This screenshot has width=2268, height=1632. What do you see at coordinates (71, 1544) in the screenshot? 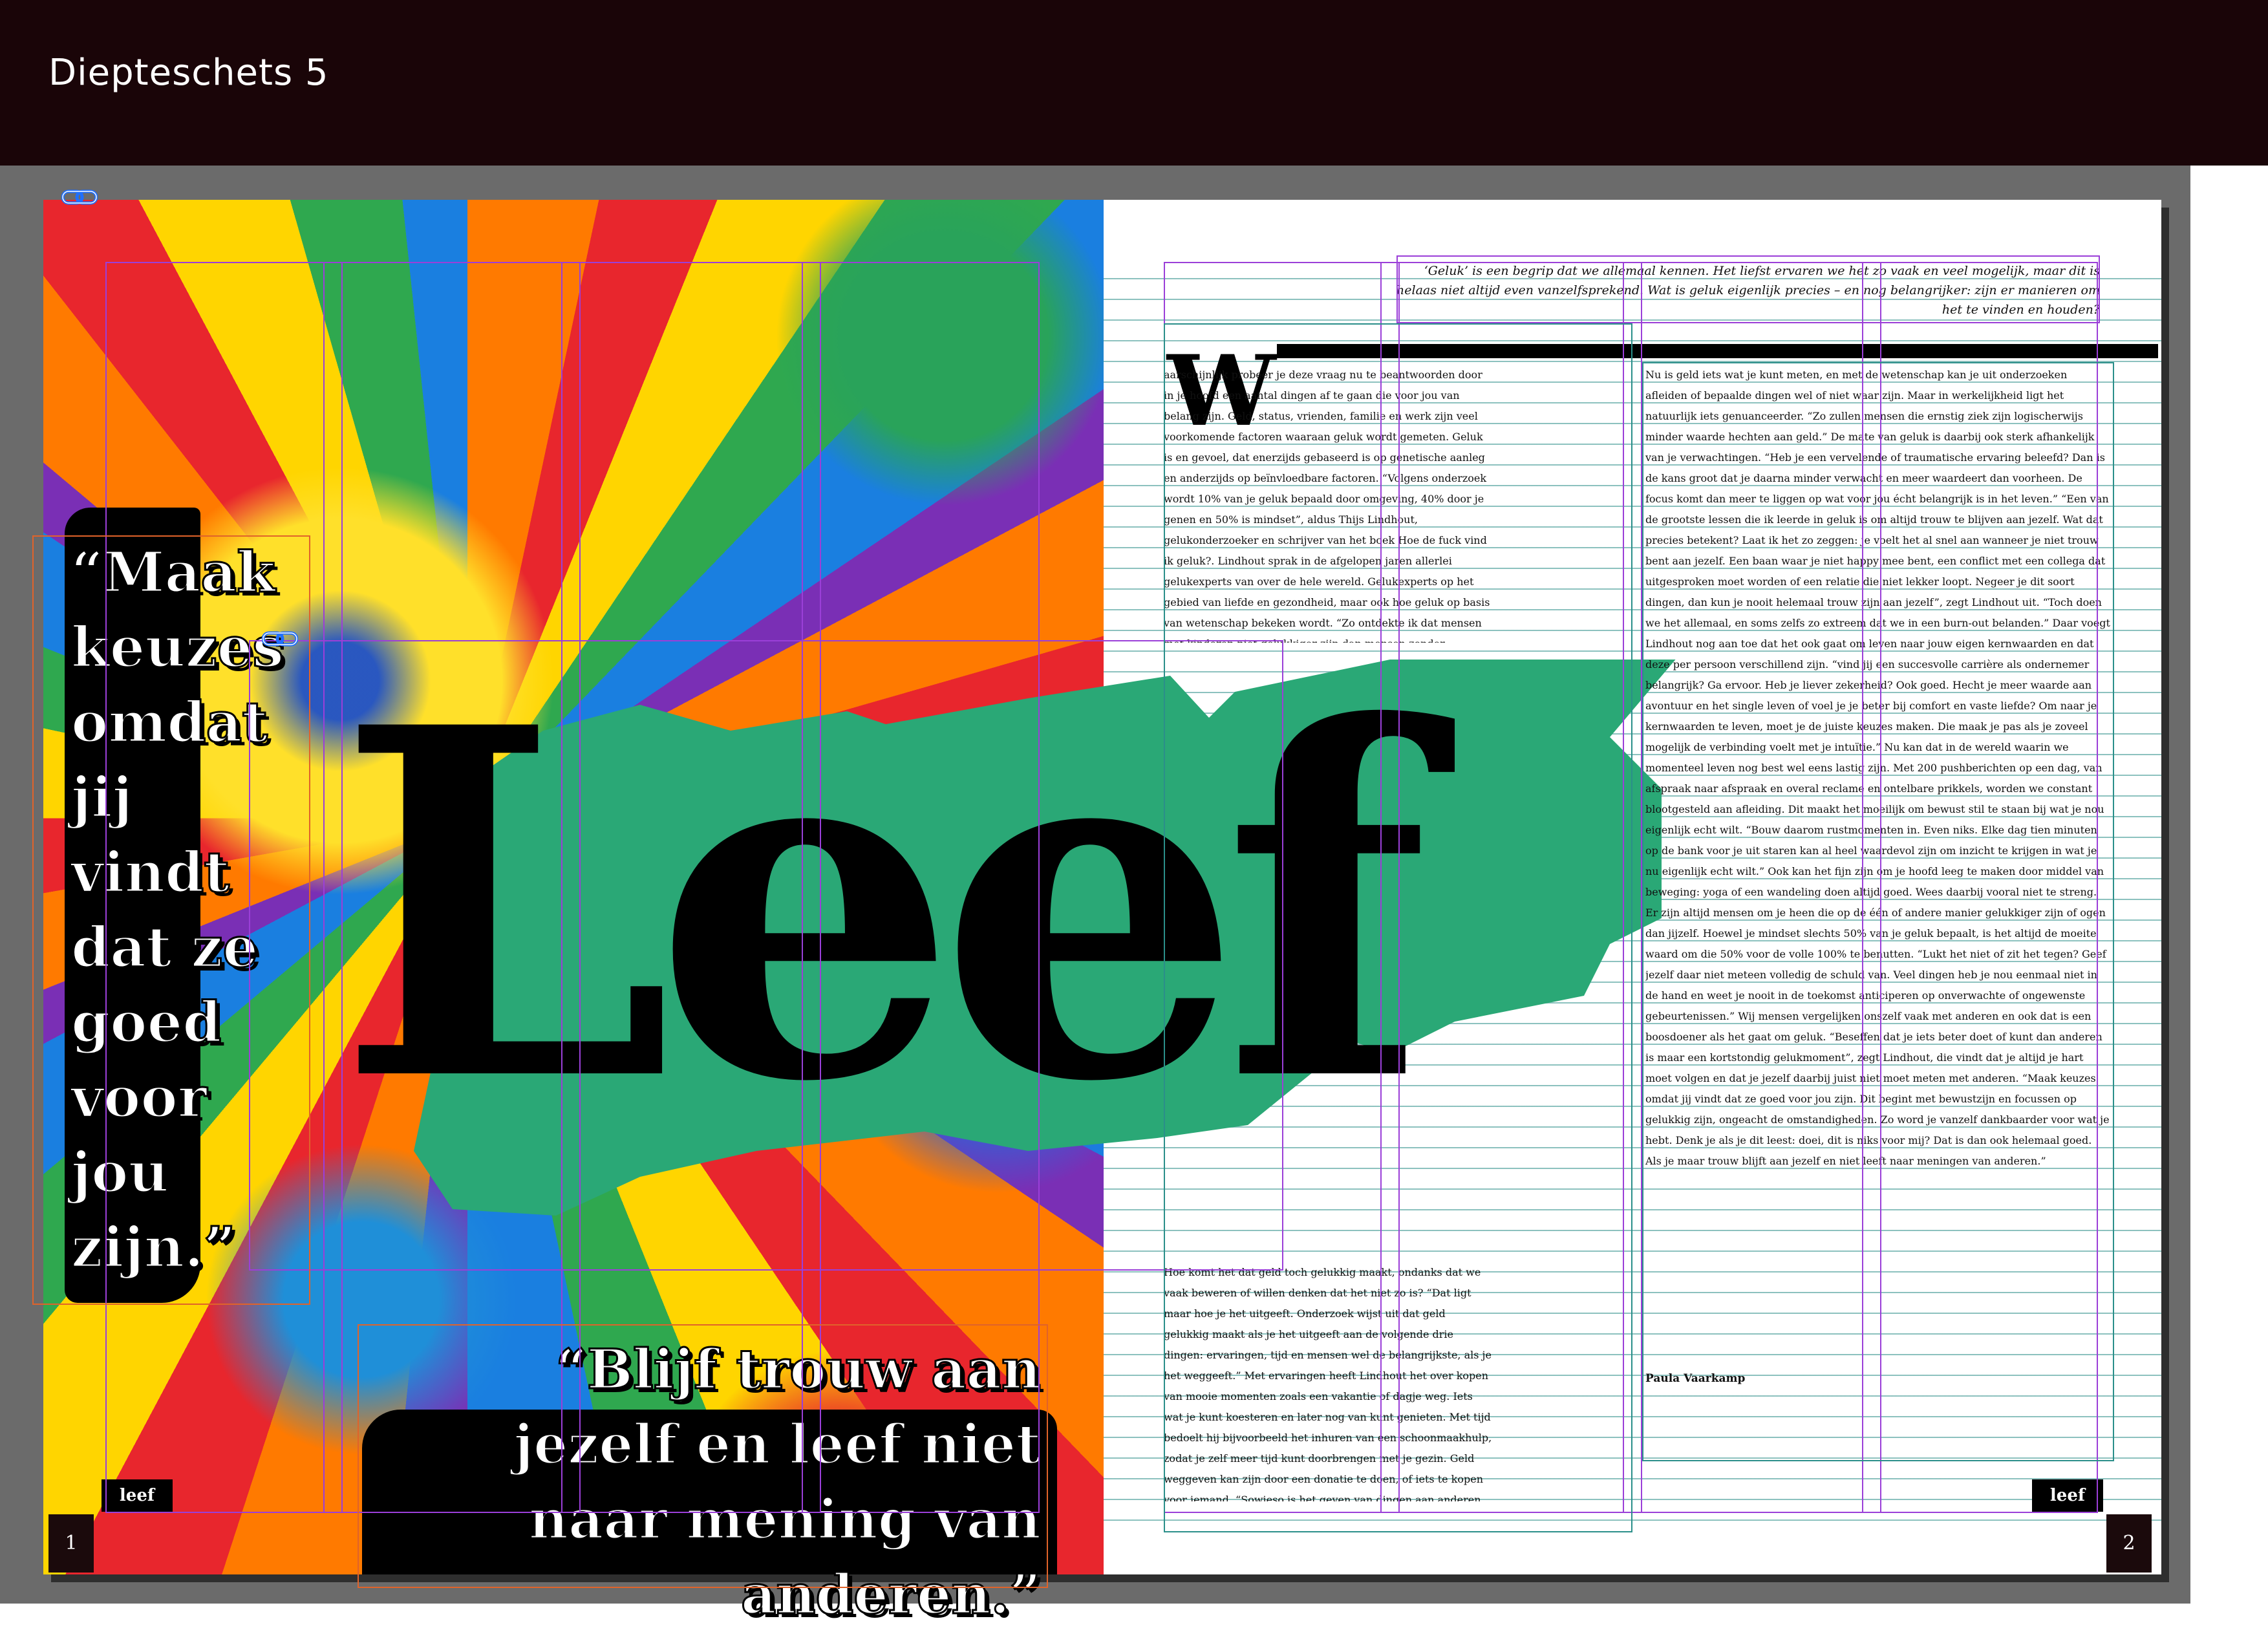
I see `page-number-left: 1` at bounding box center [71, 1544].